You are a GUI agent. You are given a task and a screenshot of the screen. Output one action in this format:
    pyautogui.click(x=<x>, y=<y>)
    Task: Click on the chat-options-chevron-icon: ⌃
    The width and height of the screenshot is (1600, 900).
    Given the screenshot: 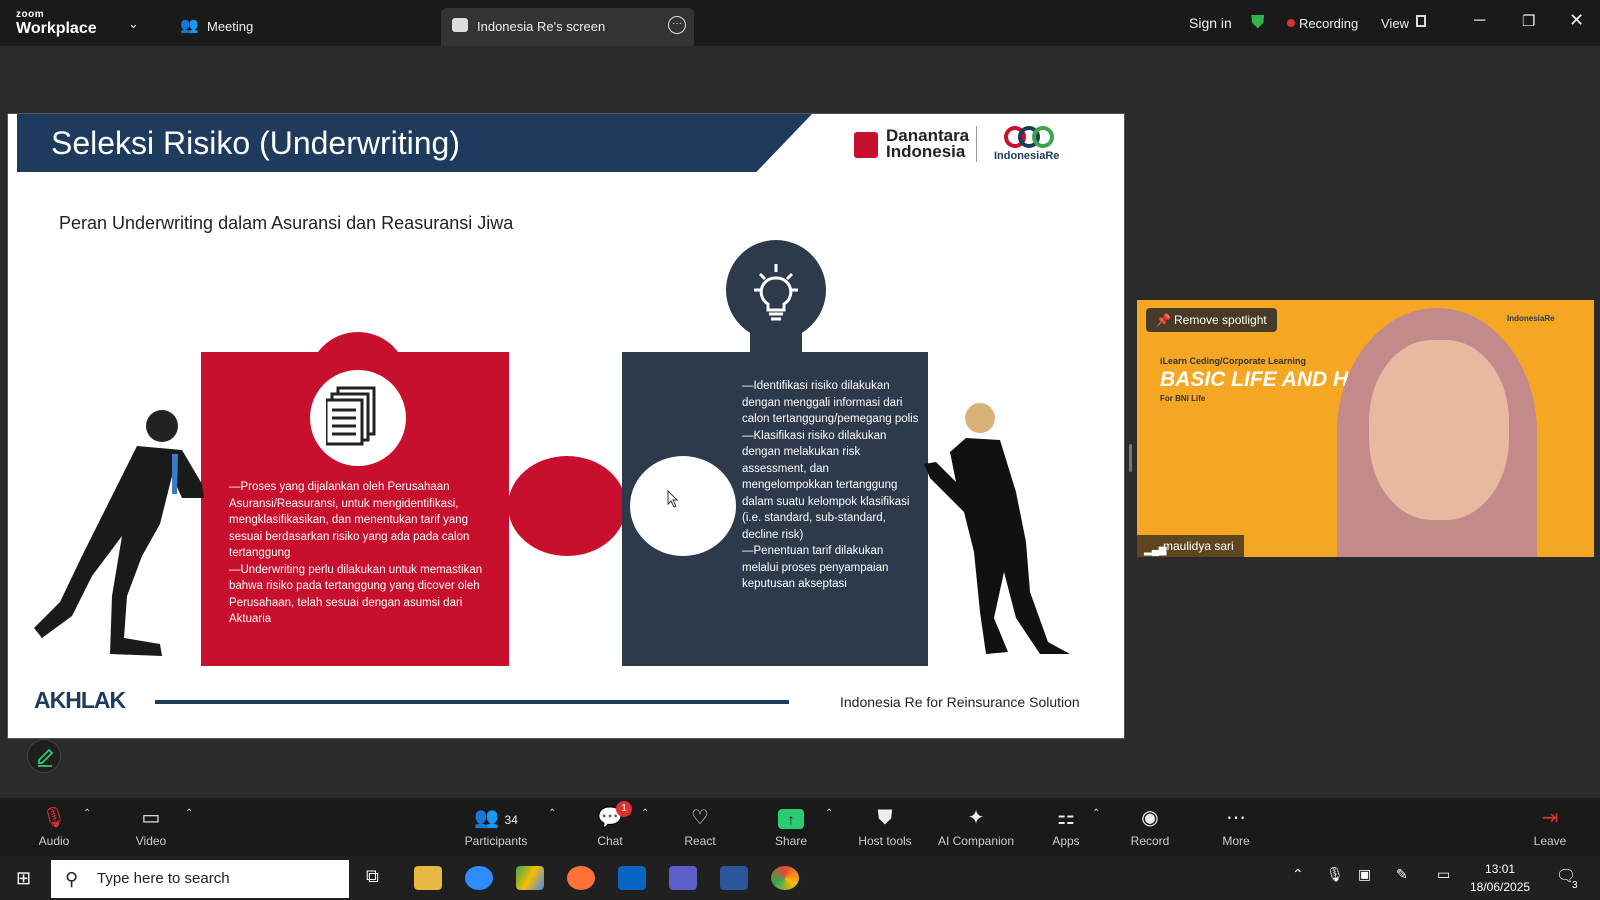 What is the action you would take?
    pyautogui.click(x=645, y=813)
    